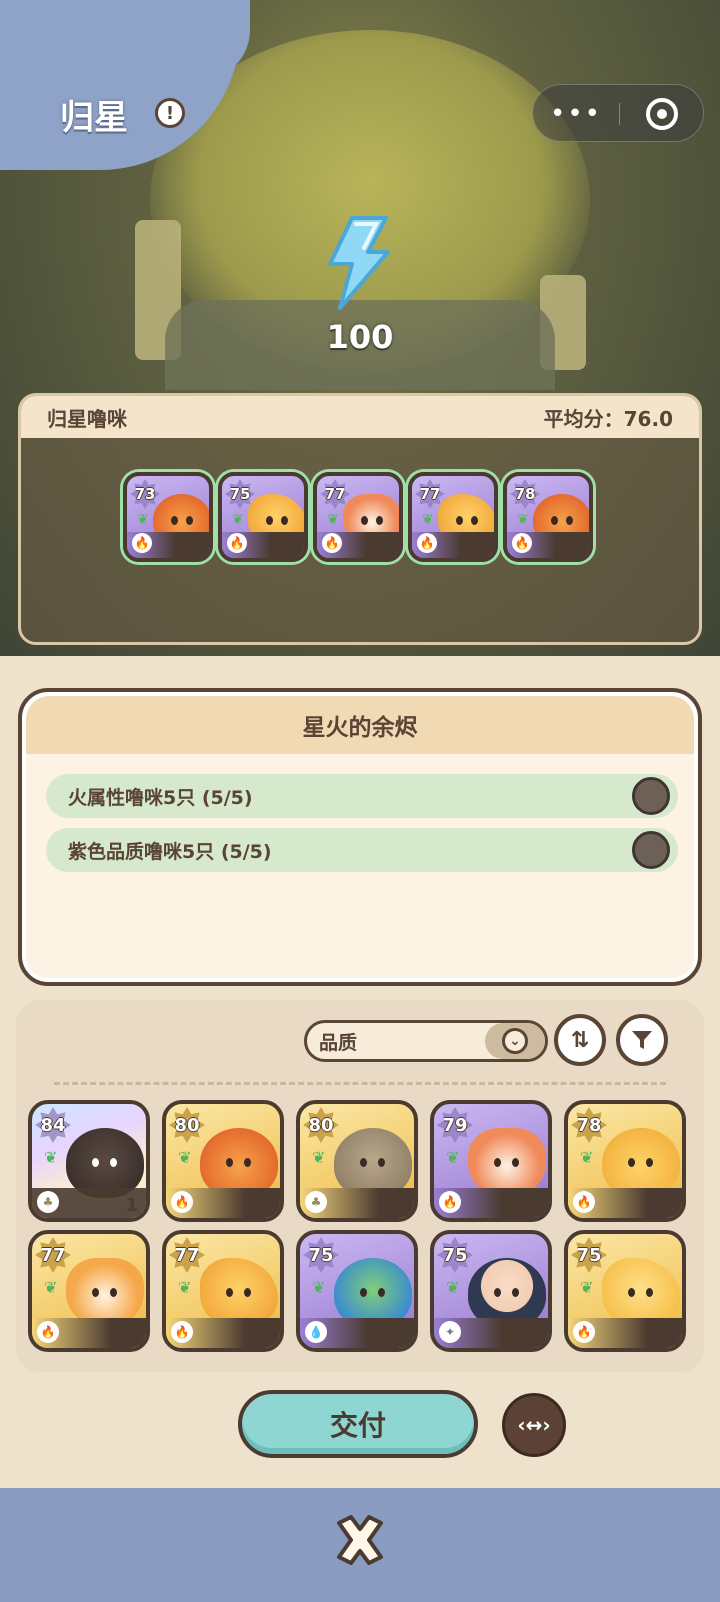 This screenshot has height=1602, width=720. I want to click on team-member-card: 73 ❦ 🔥 1, so click(168, 517).